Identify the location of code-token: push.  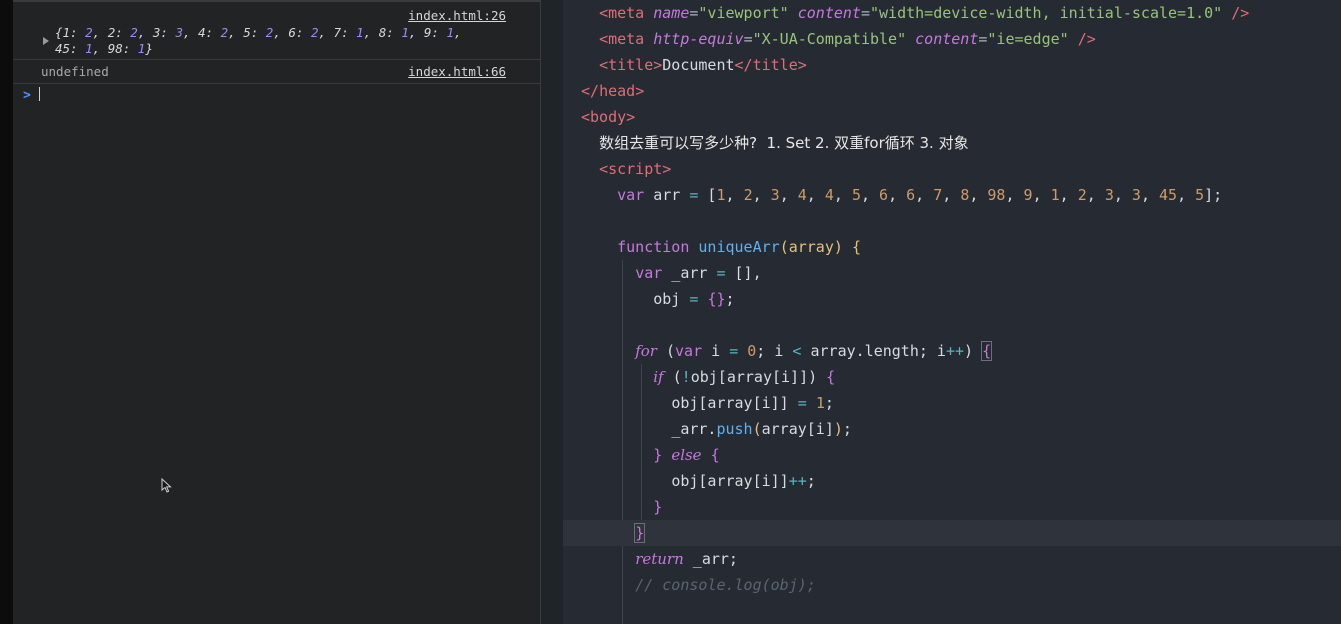
(734, 429).